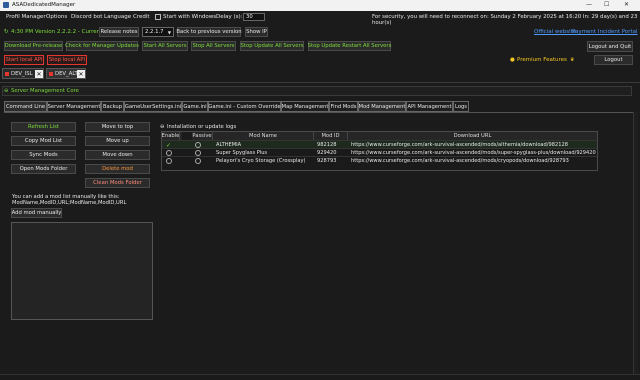 The width and height of the screenshot is (640, 380). I want to click on clean-mods-folder-button: Clean Mods Folder, so click(117, 183).